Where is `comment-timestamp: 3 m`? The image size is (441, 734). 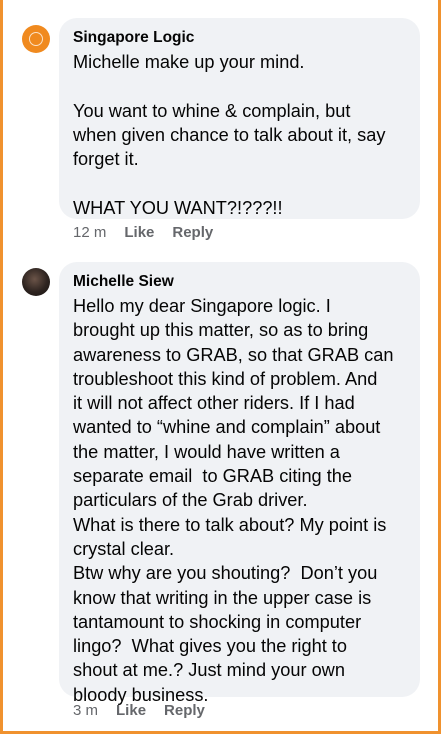 comment-timestamp: 3 m is located at coordinates (85, 710).